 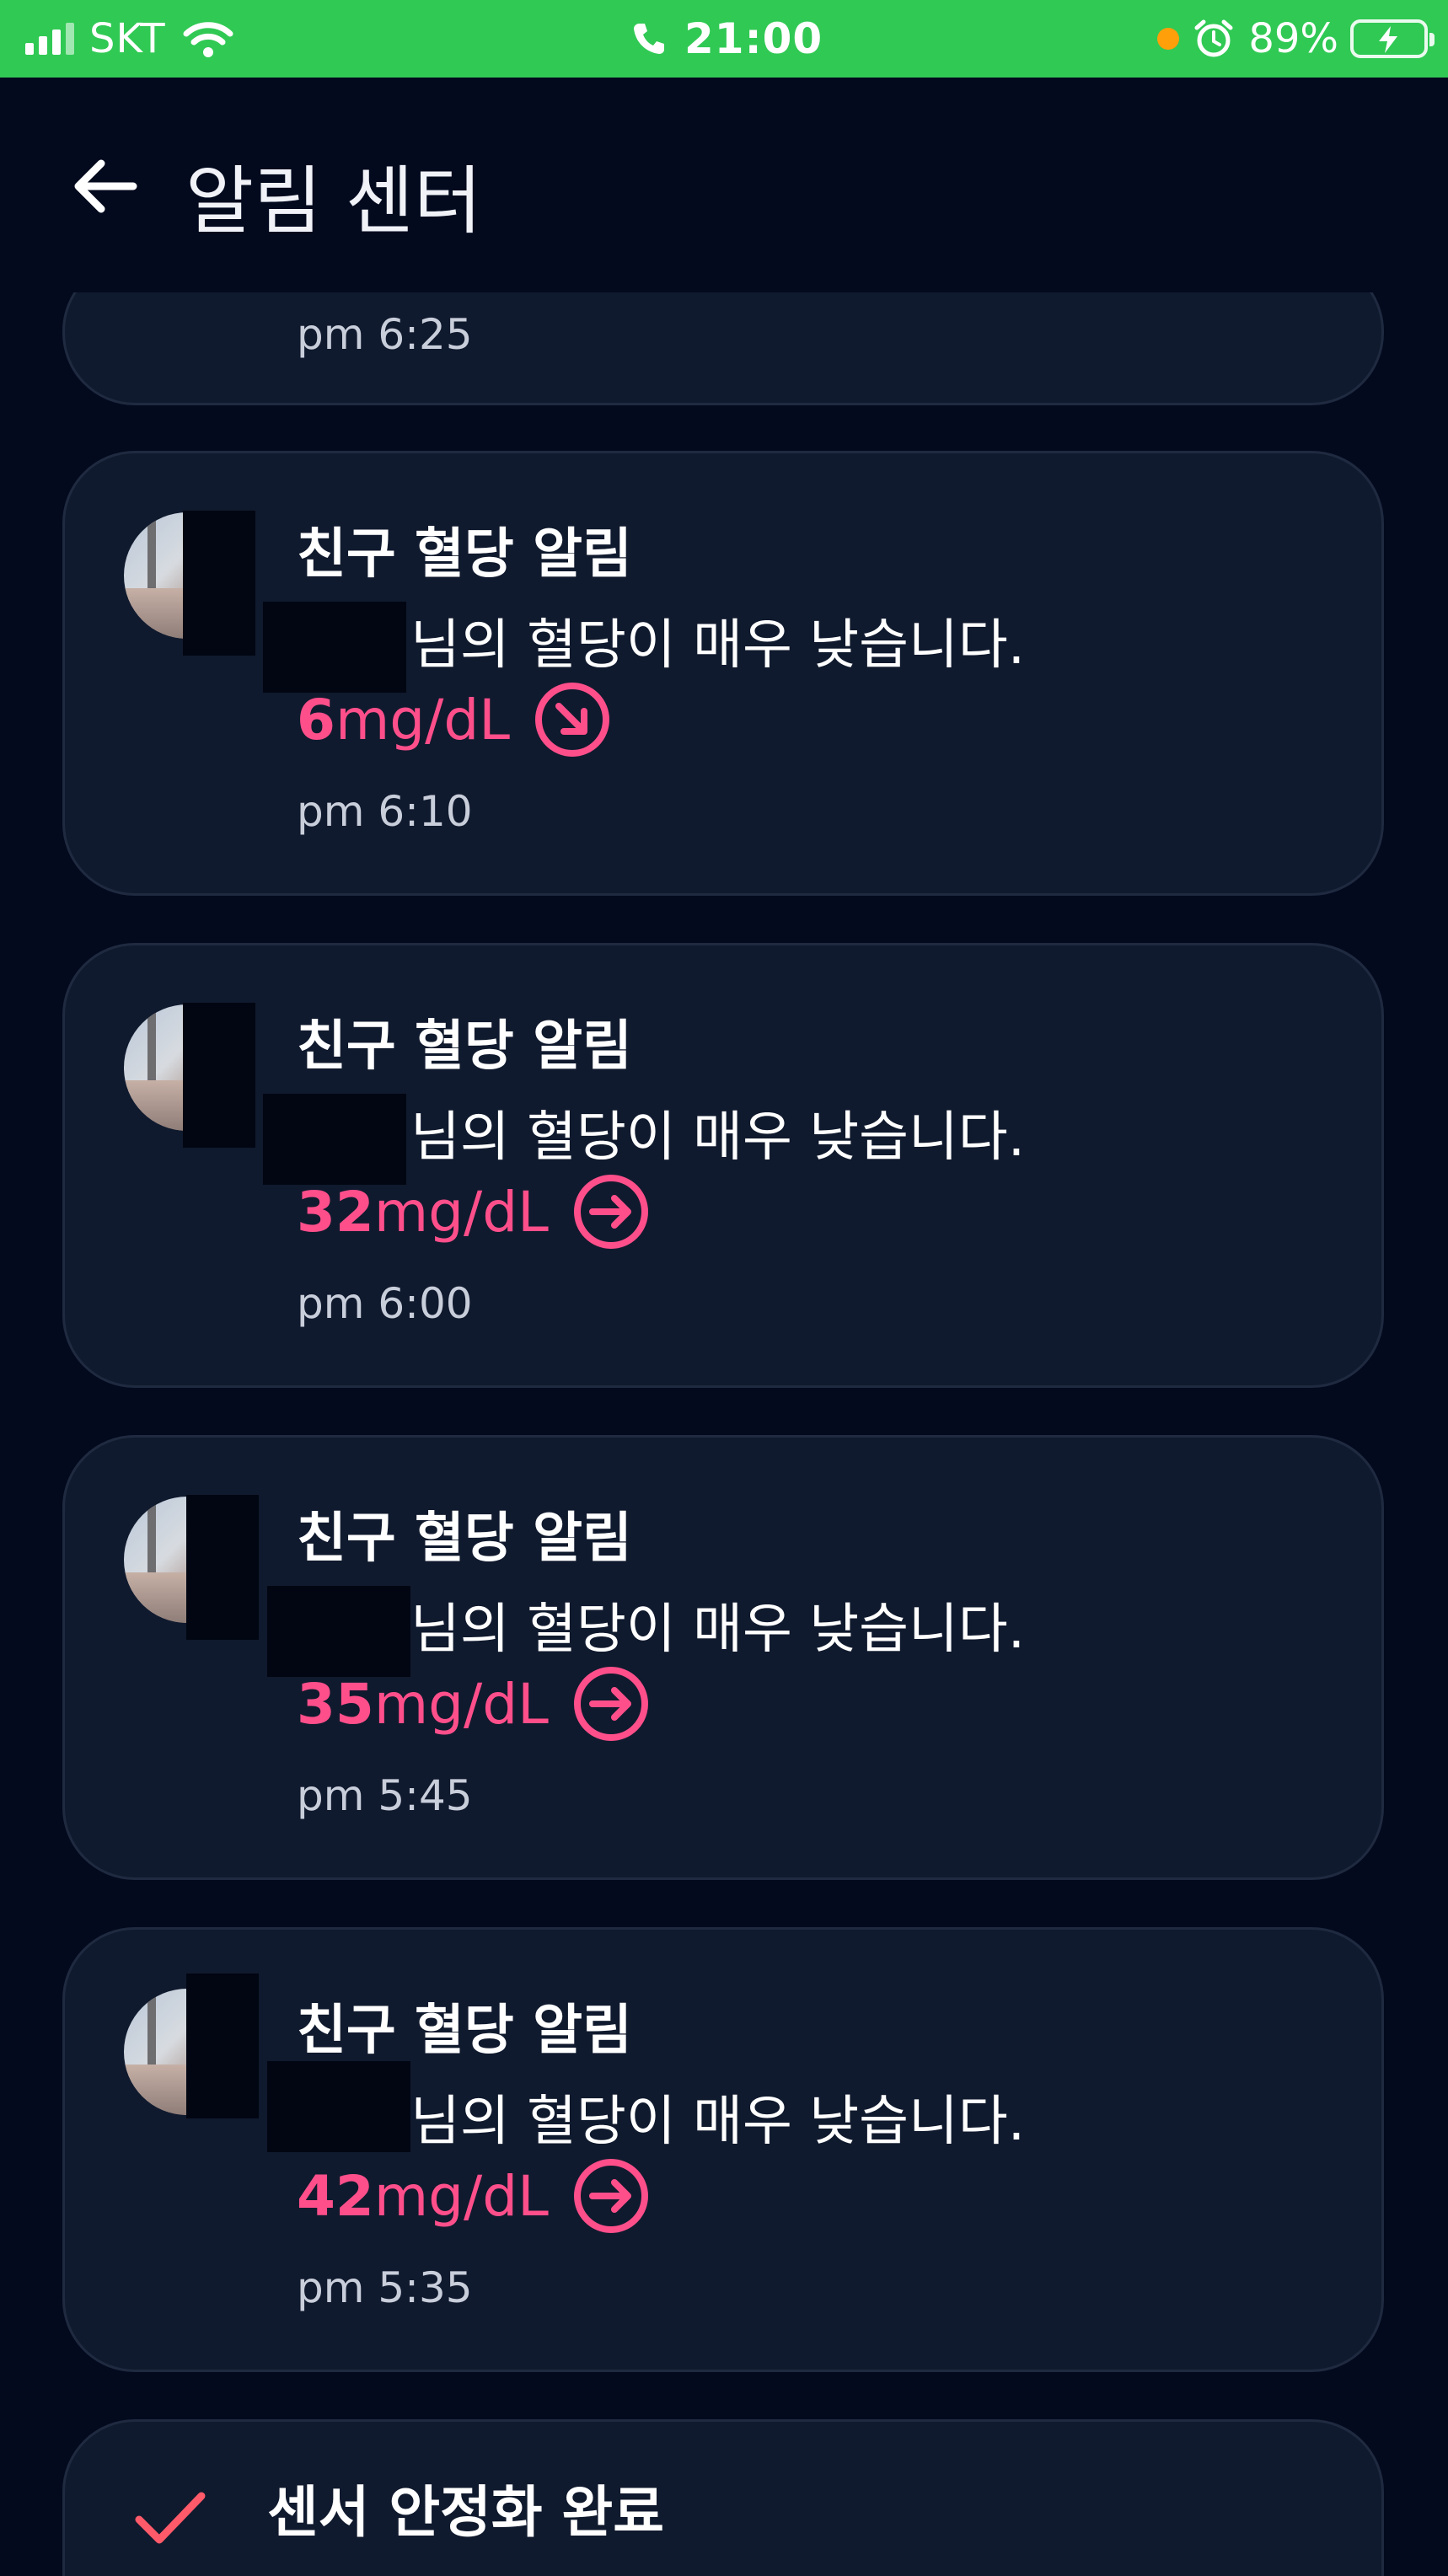 What do you see at coordinates (334, 201) in the screenshot?
I see `page-title: 알림 센터` at bounding box center [334, 201].